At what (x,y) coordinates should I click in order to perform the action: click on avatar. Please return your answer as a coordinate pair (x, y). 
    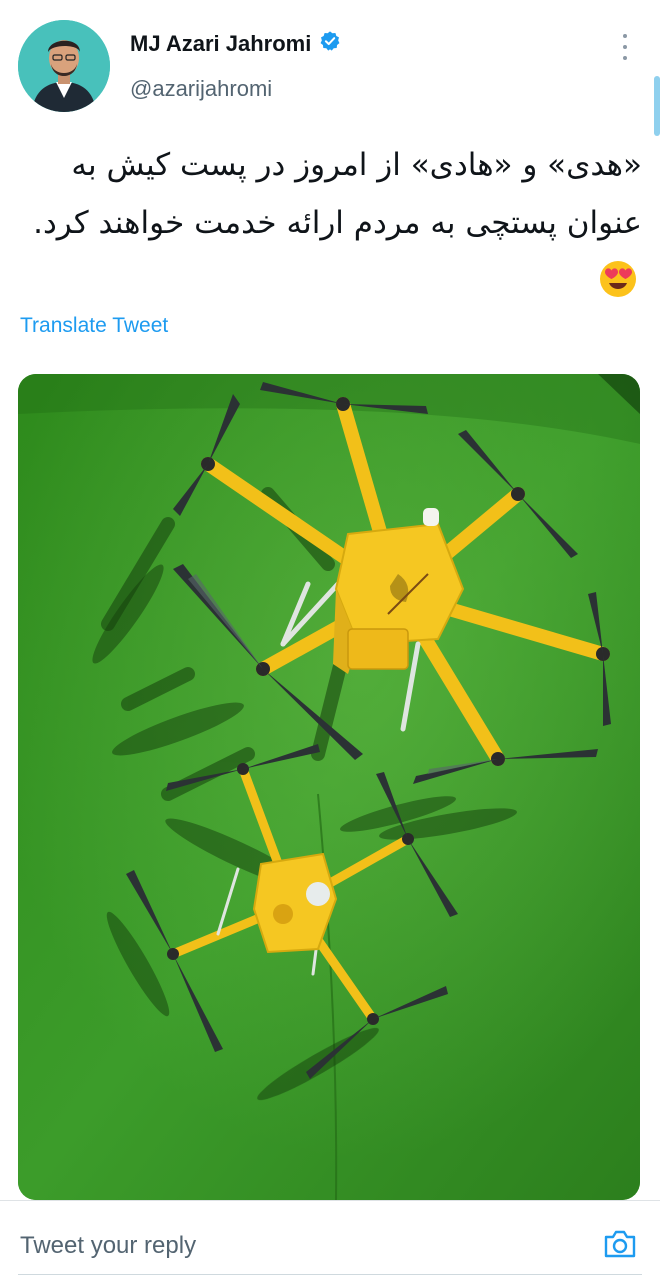
    Looking at the image, I should click on (64, 66).